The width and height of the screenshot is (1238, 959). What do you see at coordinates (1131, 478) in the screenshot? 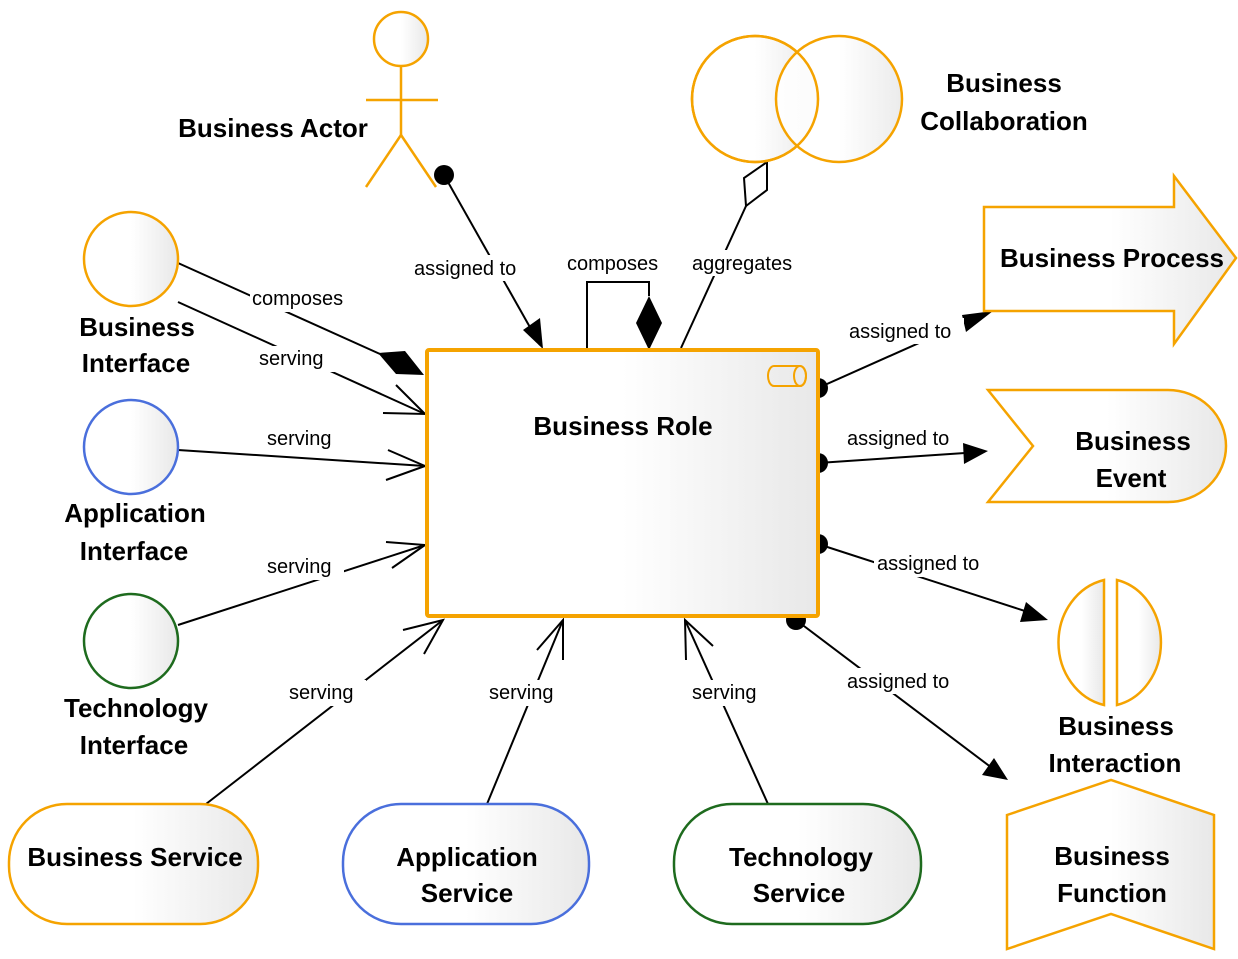
I see `node-label: Event` at bounding box center [1131, 478].